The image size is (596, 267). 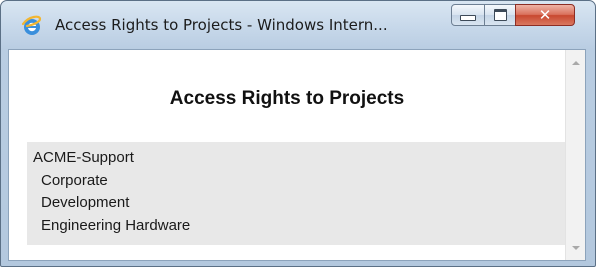 What do you see at coordinates (468, 18) in the screenshot?
I see `minimize-icon` at bounding box center [468, 18].